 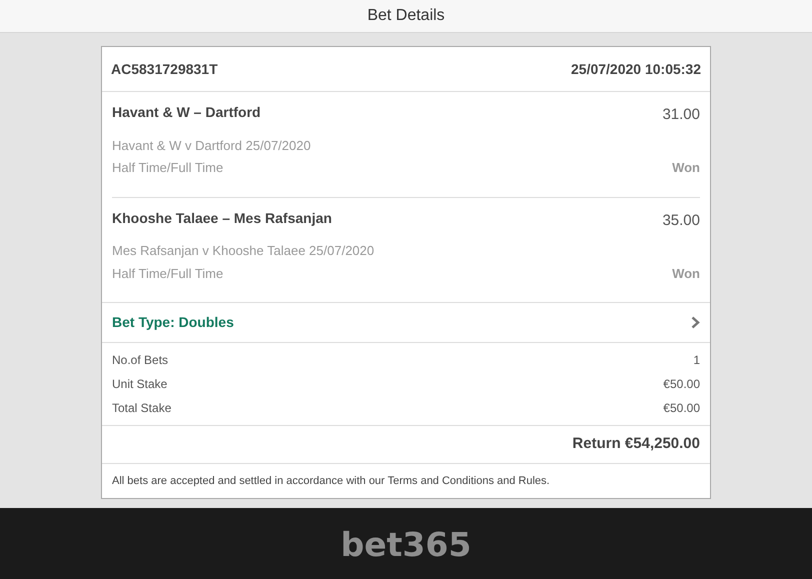 I want to click on event-name: Havant & W v Dartford 25/07/2020, so click(x=212, y=145).